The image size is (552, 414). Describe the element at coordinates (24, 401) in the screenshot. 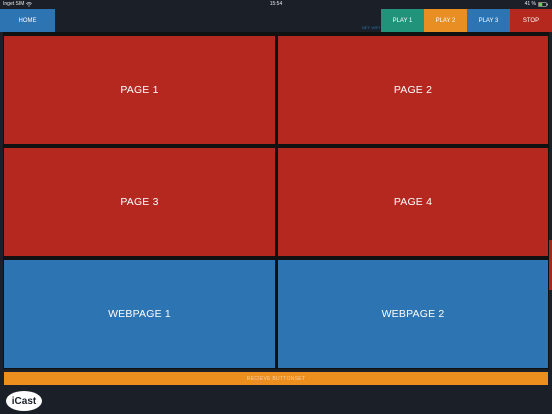

I see `icast-logo: iCast` at that location.